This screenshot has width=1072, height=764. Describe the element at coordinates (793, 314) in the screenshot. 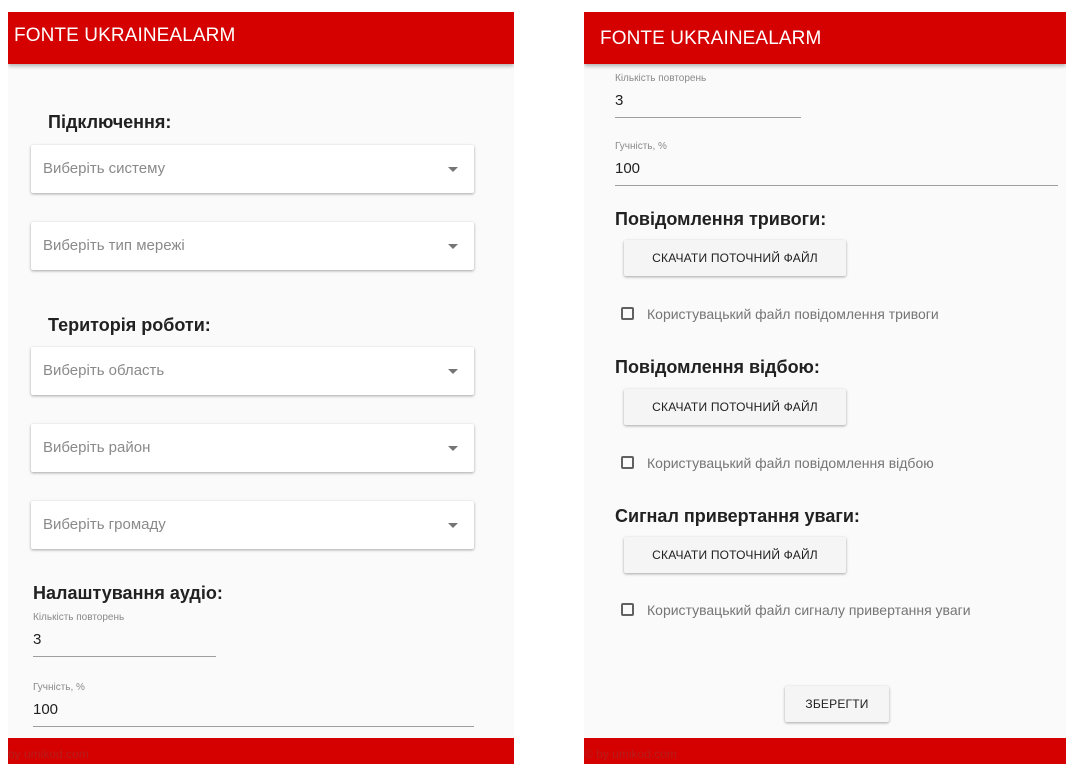

I see `alarm-custom-file-label: Користувацький файл повідомлення тривоги` at that location.